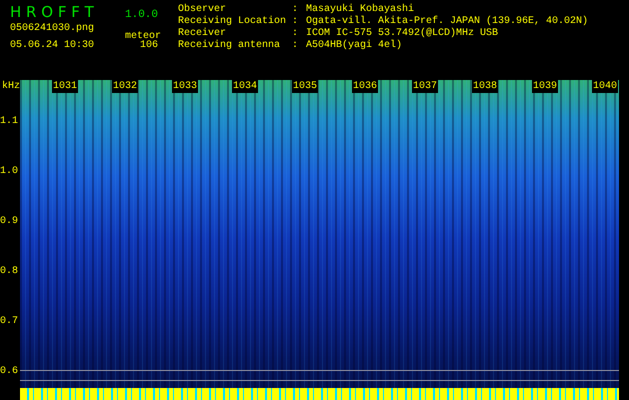 This screenshot has width=629, height=400. What do you see at coordinates (605, 86) in the screenshot?
I see `time-label: 1040` at bounding box center [605, 86].